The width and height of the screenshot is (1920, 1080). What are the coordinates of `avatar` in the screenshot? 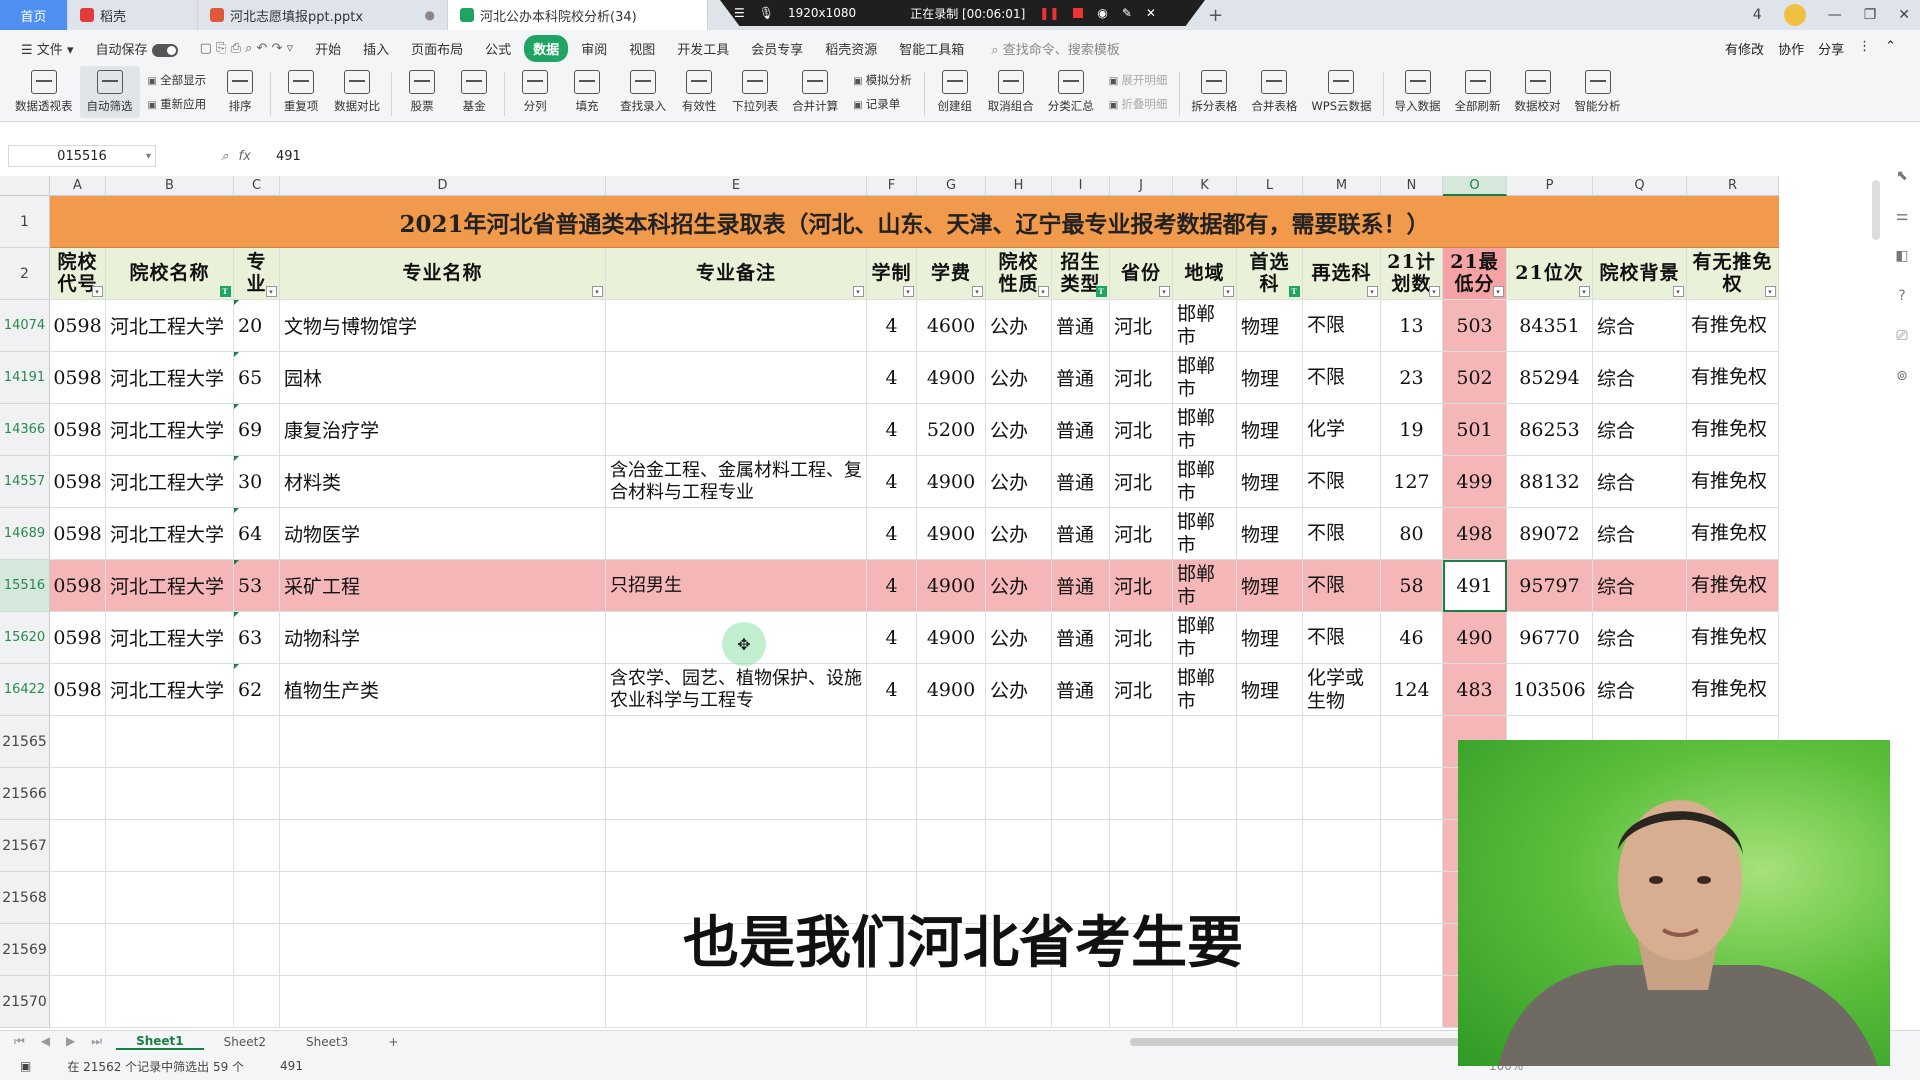 It's located at (1794, 15).